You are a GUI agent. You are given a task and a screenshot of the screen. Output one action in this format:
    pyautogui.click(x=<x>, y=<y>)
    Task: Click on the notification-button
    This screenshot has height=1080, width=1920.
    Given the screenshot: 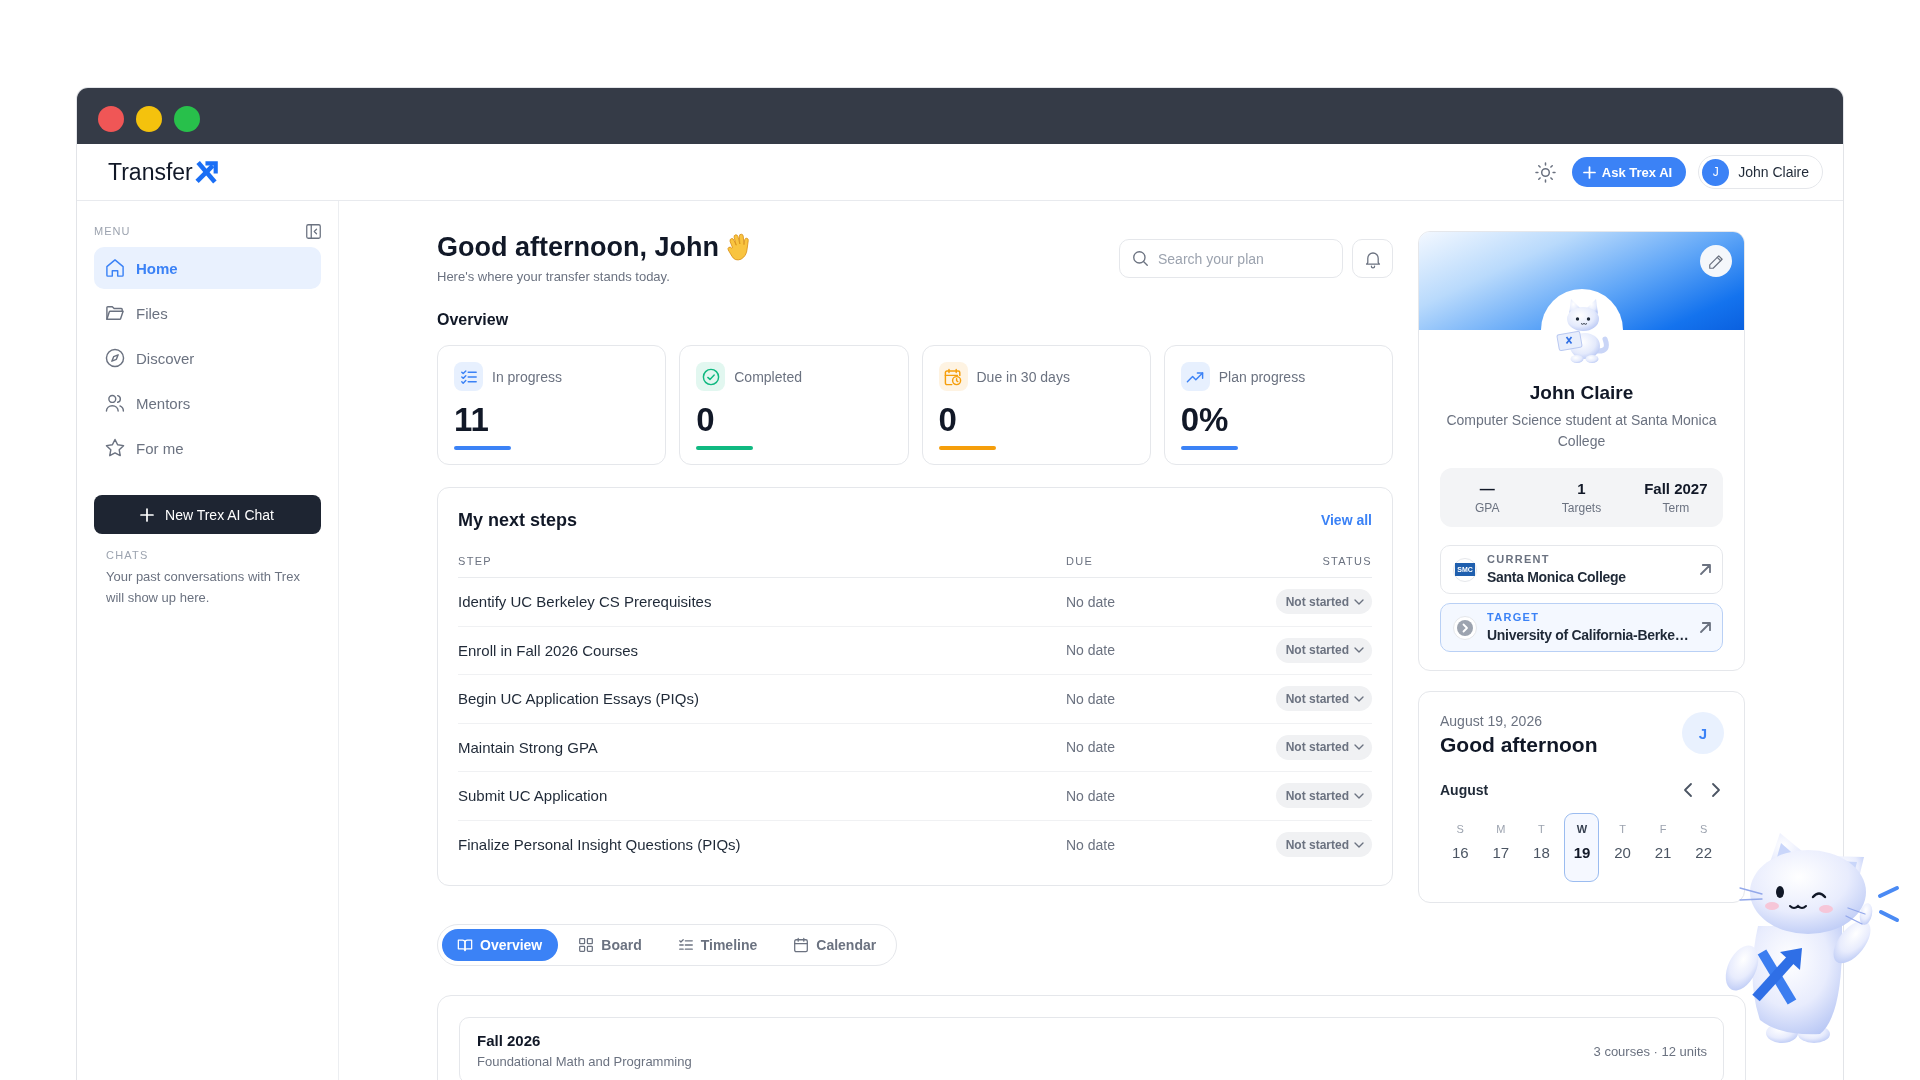 What is the action you would take?
    pyautogui.click(x=1372, y=258)
    